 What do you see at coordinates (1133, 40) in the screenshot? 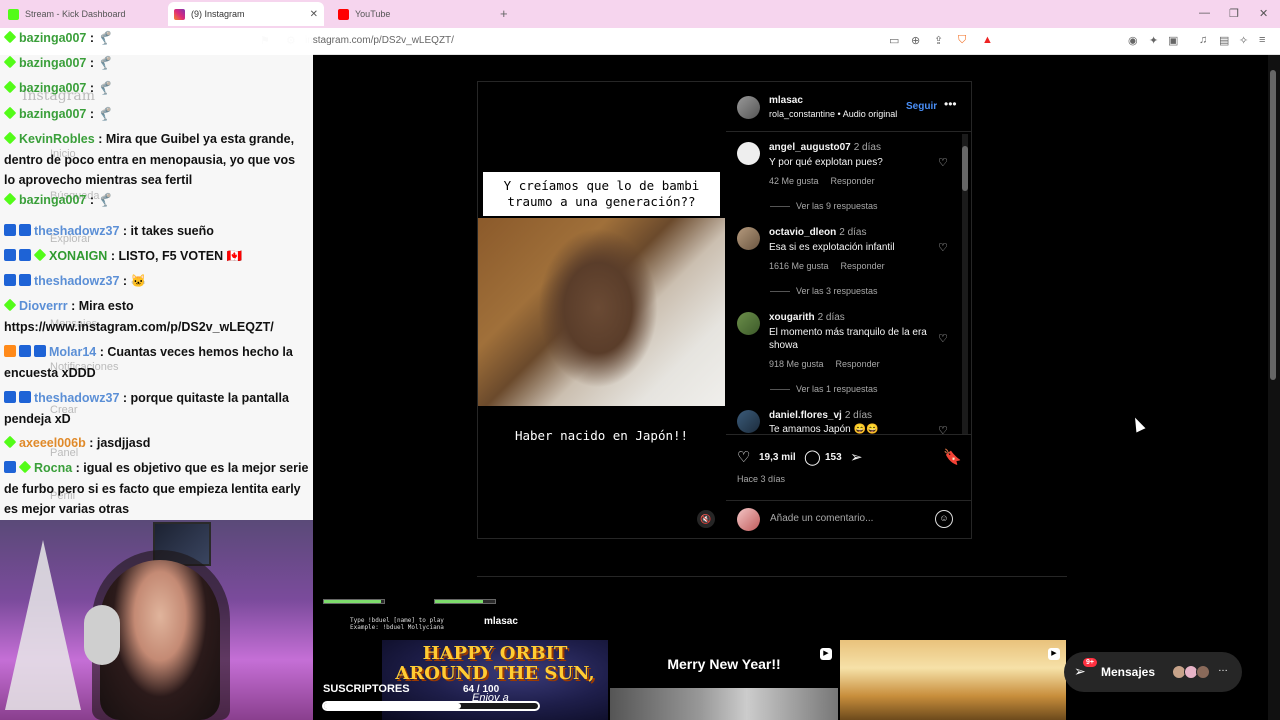
I see `extension-icon: ◉` at bounding box center [1133, 40].